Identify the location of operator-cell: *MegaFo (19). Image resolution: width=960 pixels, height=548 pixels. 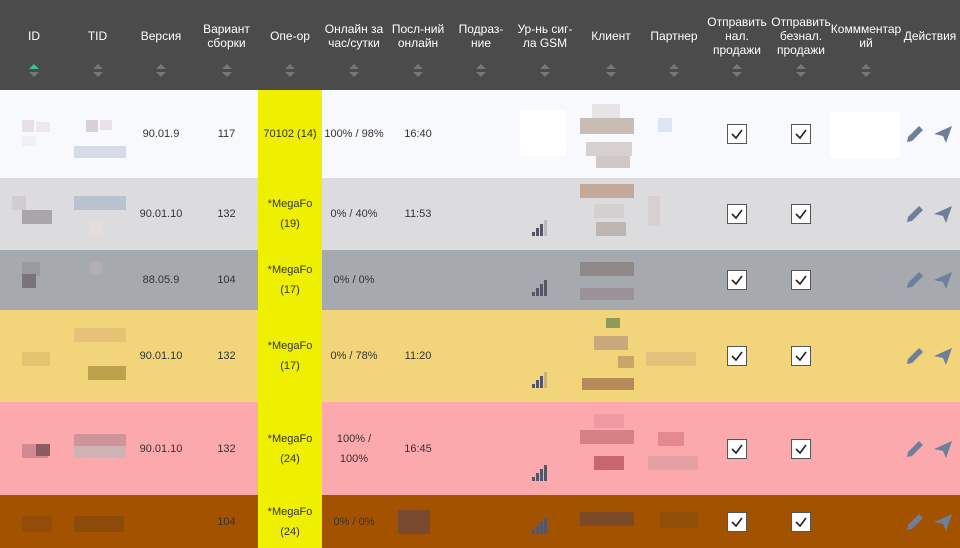
(290, 214).